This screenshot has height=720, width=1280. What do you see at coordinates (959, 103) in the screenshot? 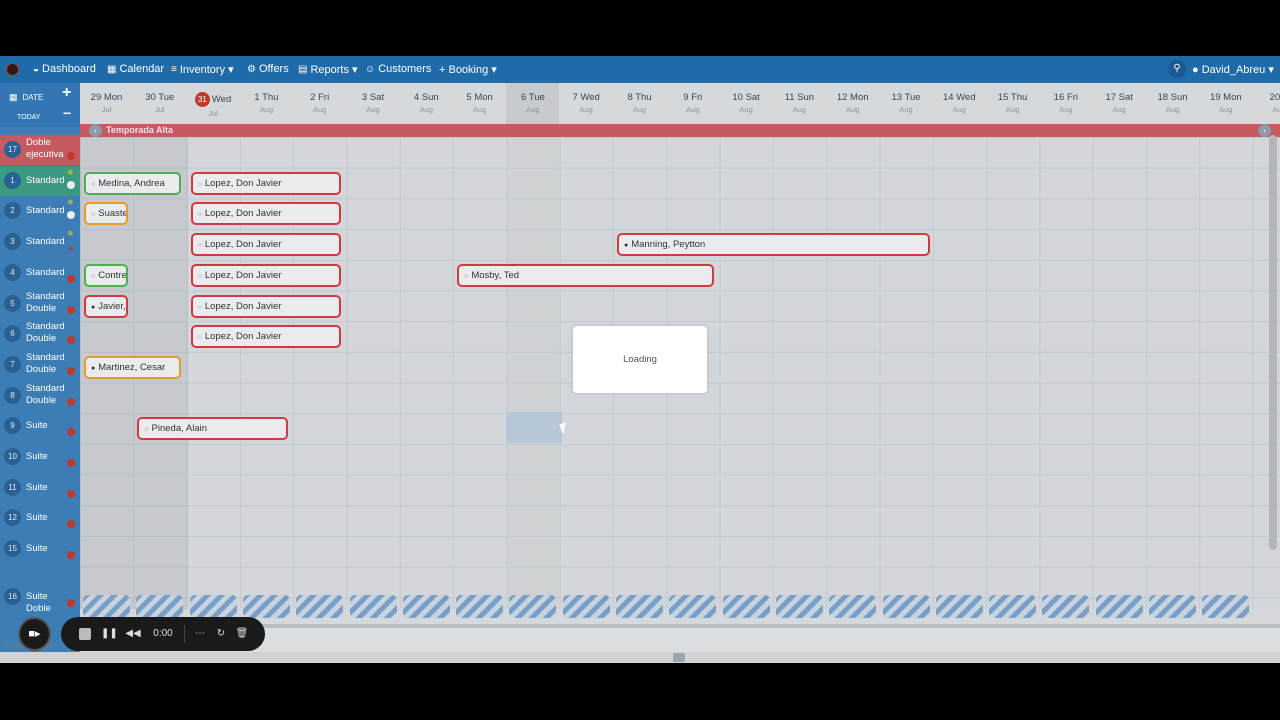
I see `day-header: 14 Wed Aug` at bounding box center [959, 103].